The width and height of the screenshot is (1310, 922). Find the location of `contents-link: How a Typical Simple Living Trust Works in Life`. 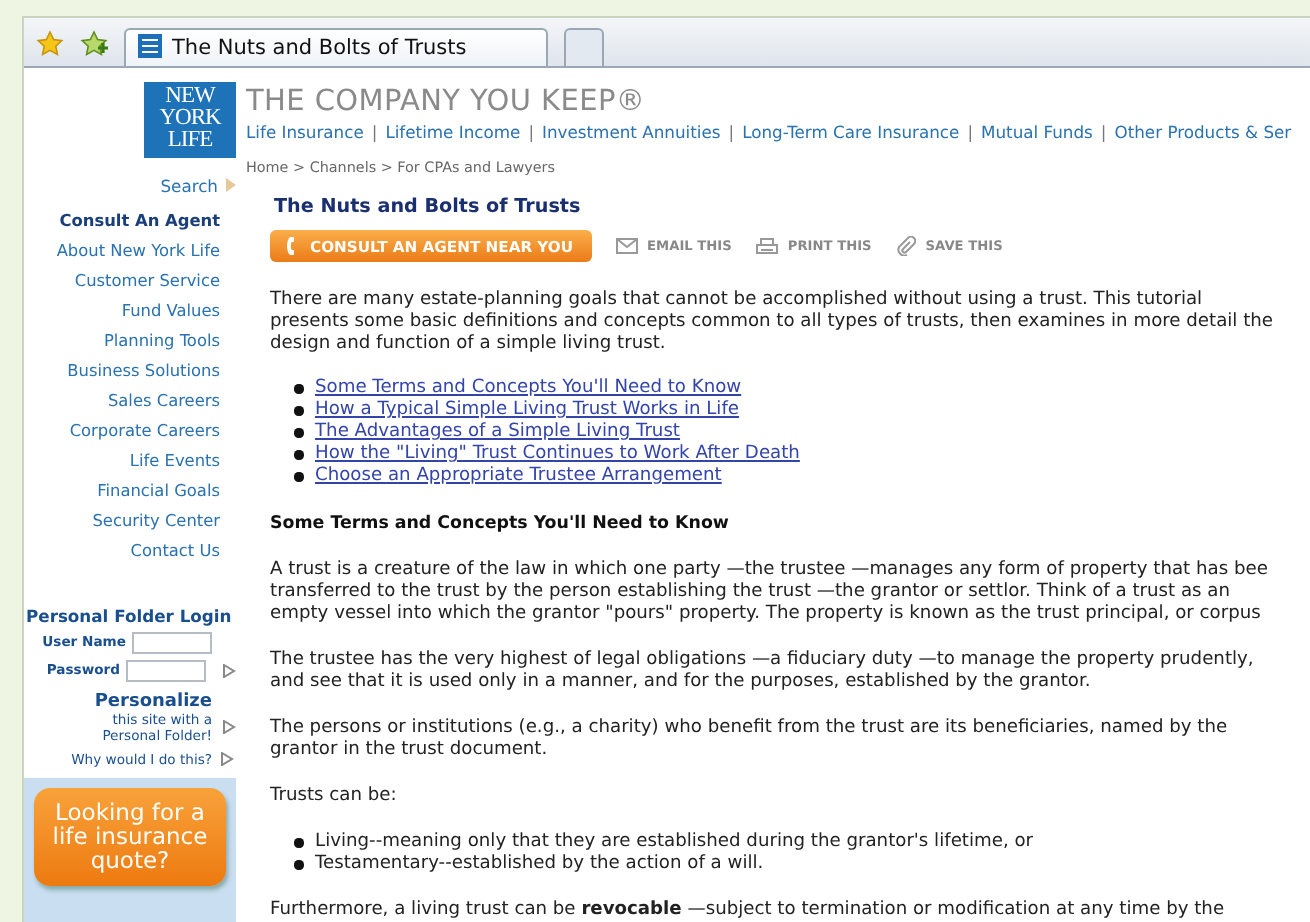

contents-link: How a Typical Simple Living Trust Works in Life is located at coordinates (527, 411).